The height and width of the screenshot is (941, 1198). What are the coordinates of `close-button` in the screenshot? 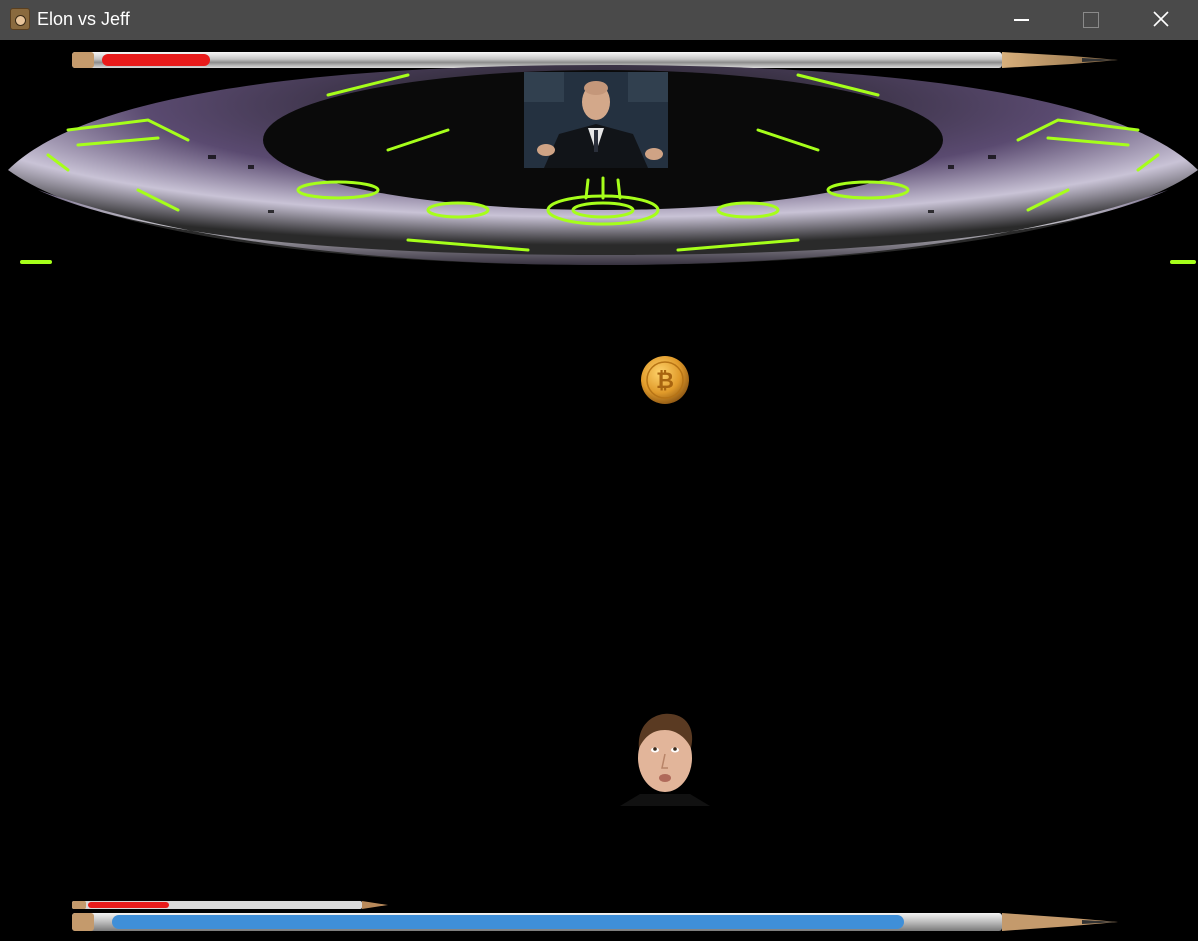 It's located at (1161, 20).